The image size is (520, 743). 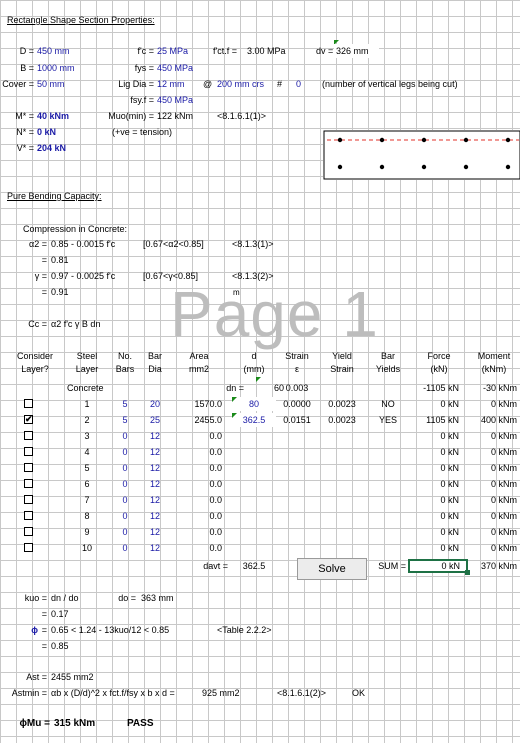 What do you see at coordinates (175, 116) in the screenshot?
I see `muo-value: 122 kNm` at bounding box center [175, 116].